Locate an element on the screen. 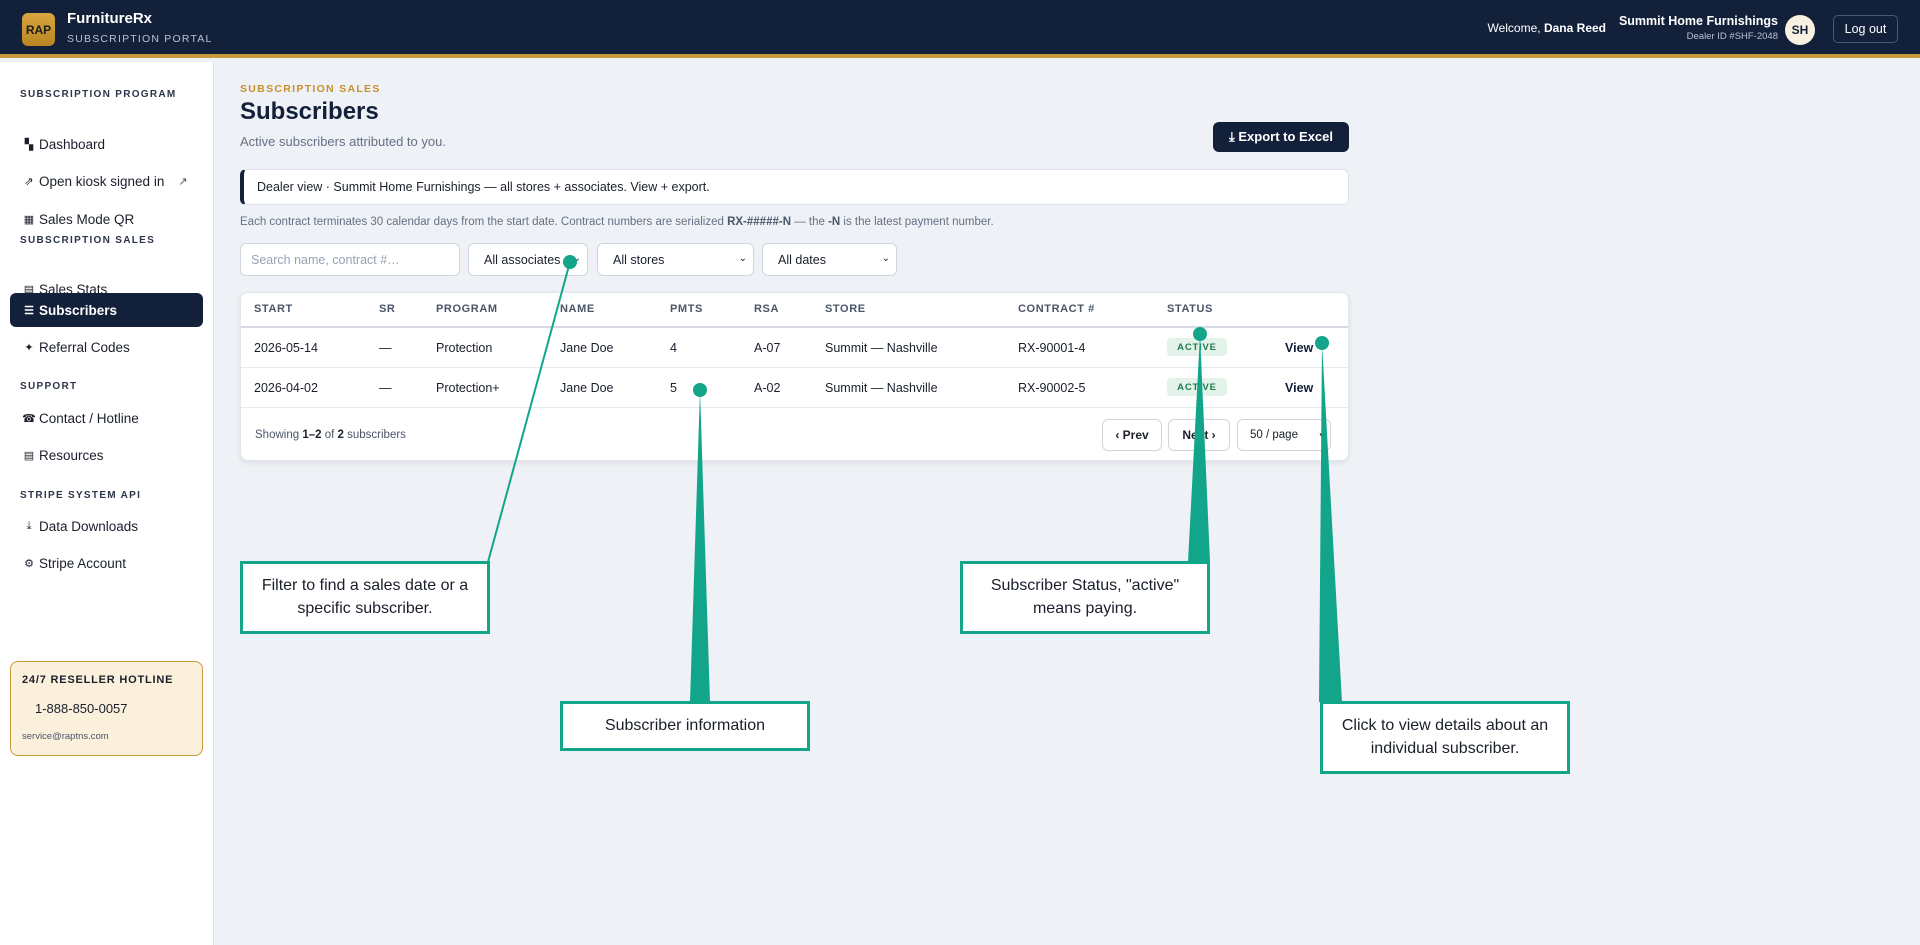  brand-logo: RAP is located at coordinates (38, 29).